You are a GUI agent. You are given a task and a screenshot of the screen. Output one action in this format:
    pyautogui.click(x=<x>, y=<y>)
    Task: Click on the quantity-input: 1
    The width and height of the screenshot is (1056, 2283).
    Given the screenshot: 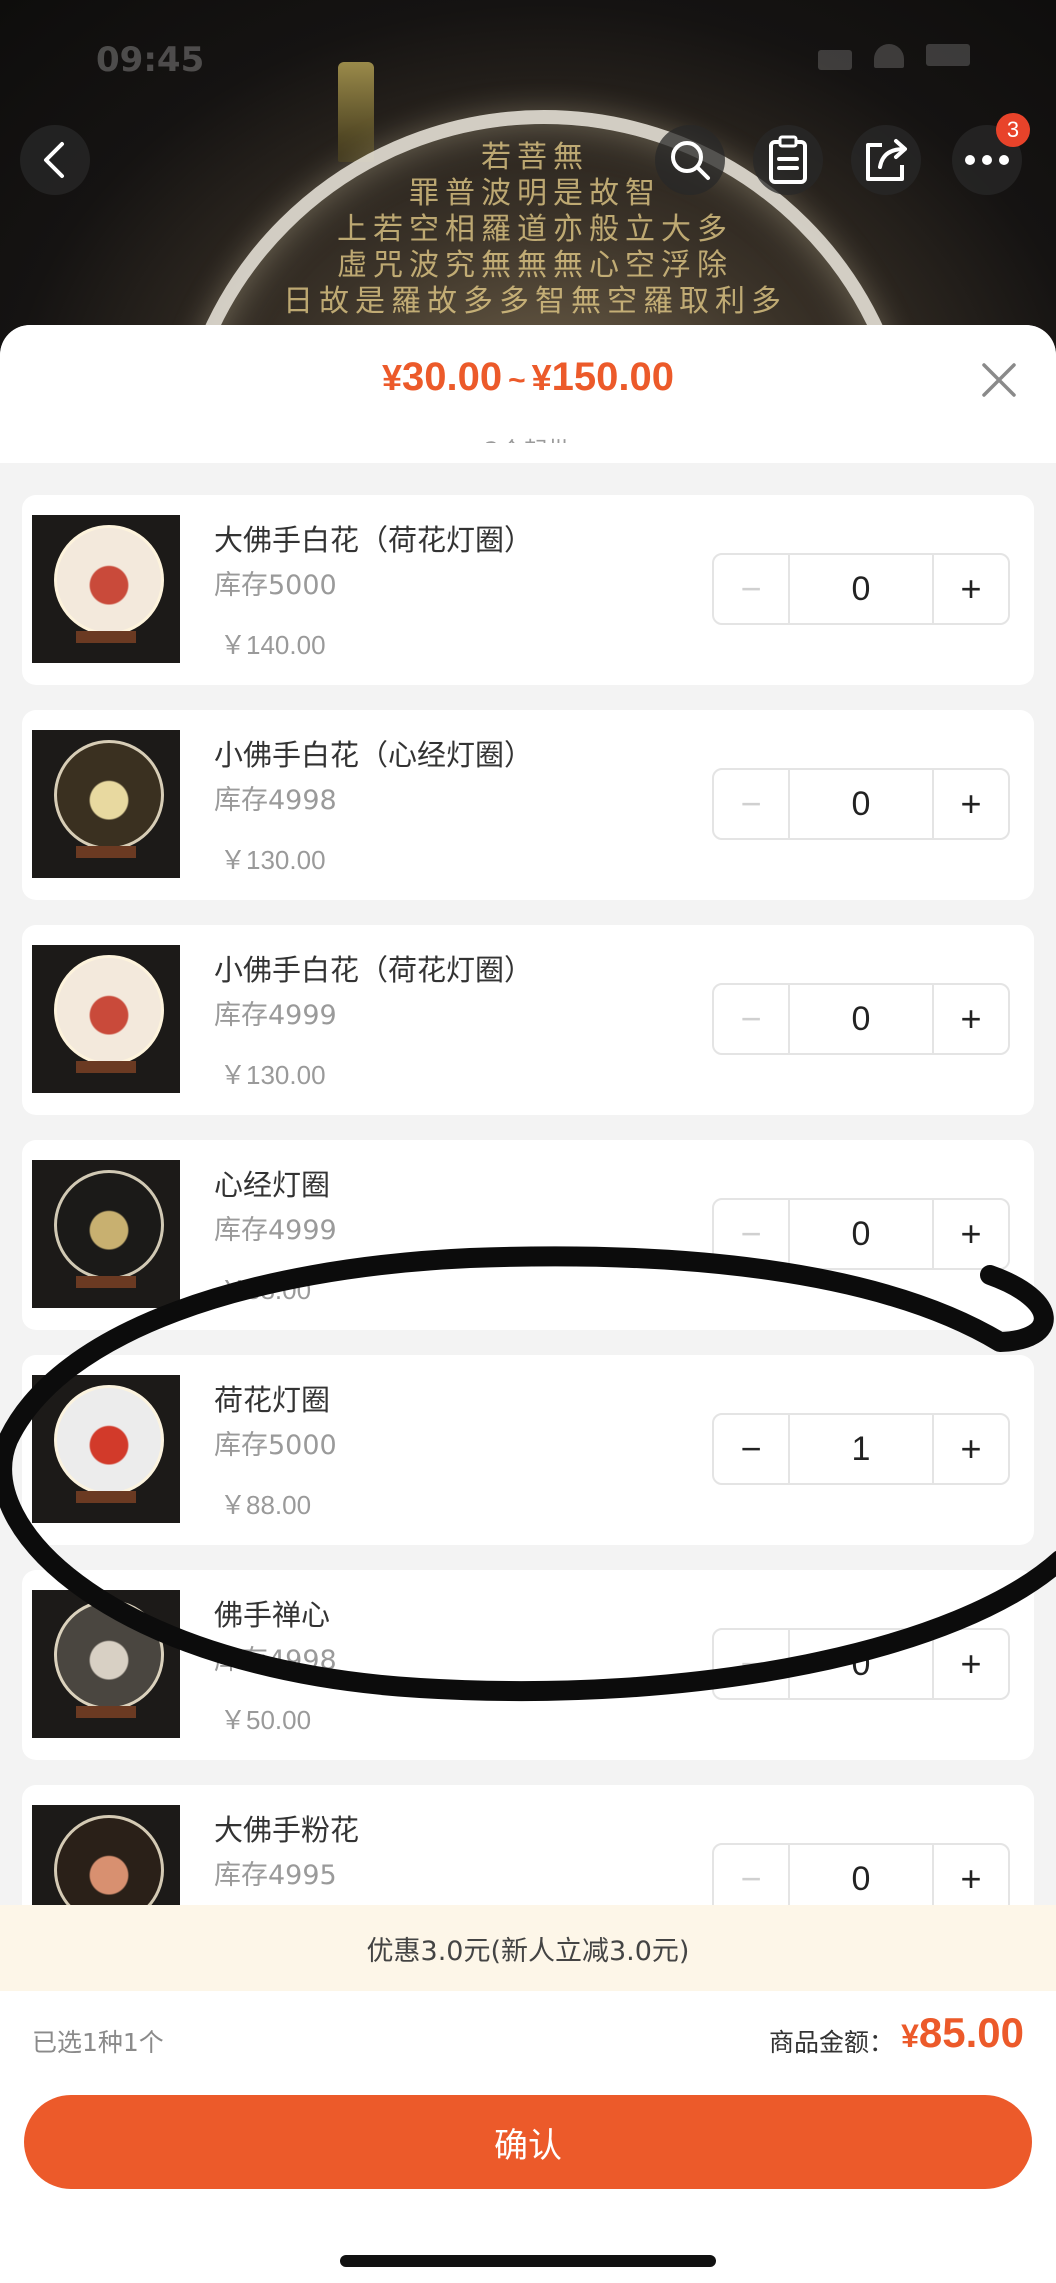 What is the action you would take?
    pyautogui.click(x=861, y=1449)
    